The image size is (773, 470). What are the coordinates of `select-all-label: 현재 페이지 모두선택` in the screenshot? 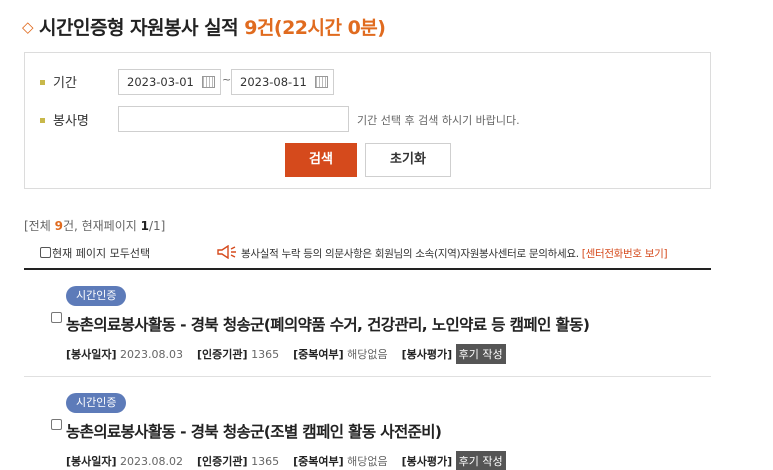 It's located at (101, 253).